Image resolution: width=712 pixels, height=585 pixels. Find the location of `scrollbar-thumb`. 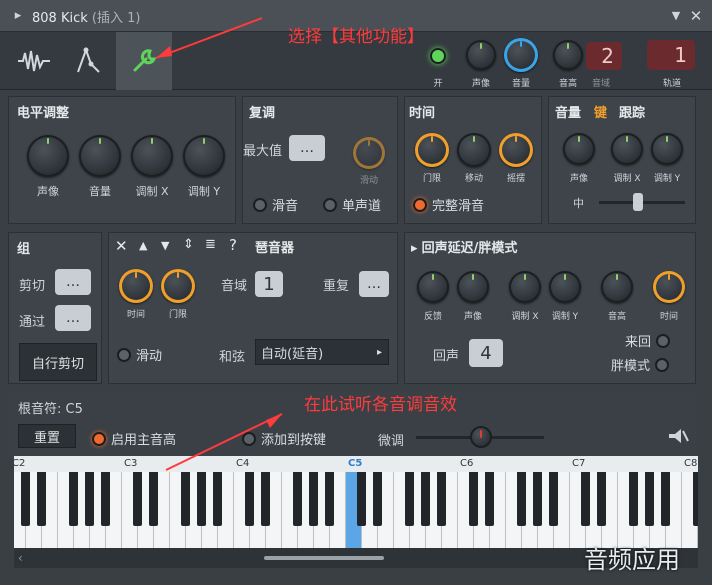

scrollbar-thumb is located at coordinates (324, 558).